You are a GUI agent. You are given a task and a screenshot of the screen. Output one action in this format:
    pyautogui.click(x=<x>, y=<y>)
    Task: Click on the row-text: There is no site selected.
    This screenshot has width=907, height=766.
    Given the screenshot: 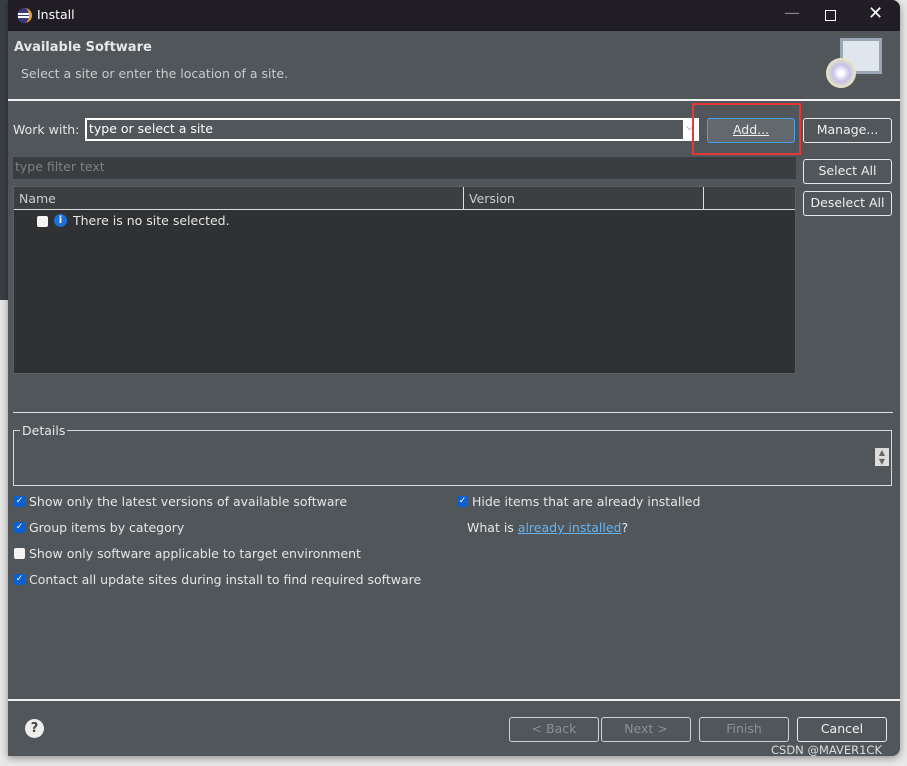 What is the action you would take?
    pyautogui.click(x=151, y=220)
    